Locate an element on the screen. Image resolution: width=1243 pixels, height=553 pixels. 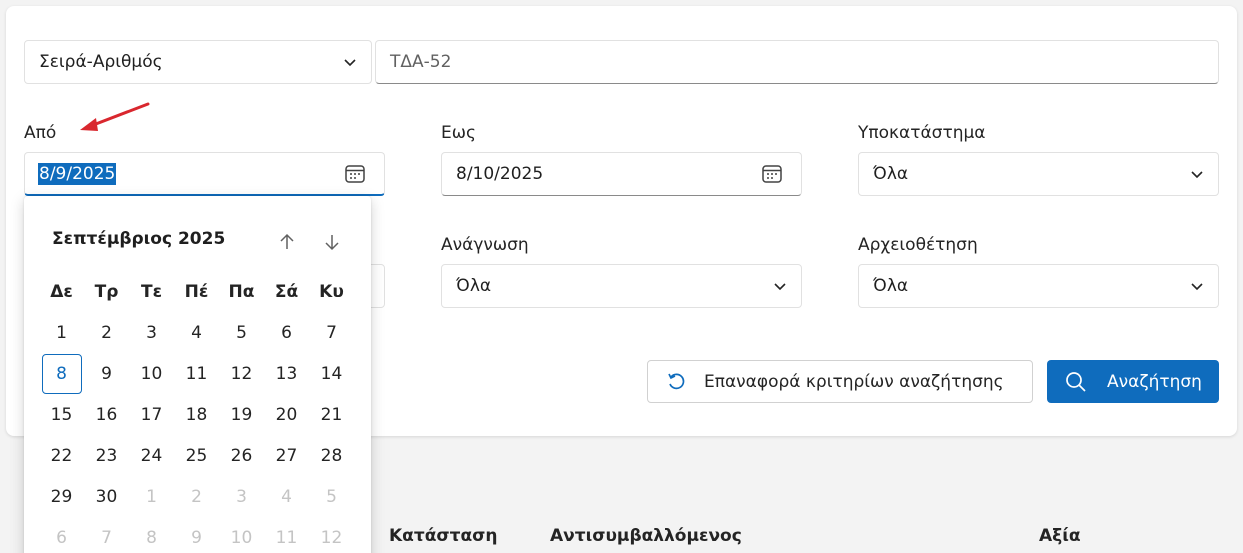
reset-button-label: Επαναφορά κριτηρίων αναζήτησης is located at coordinates (854, 381).